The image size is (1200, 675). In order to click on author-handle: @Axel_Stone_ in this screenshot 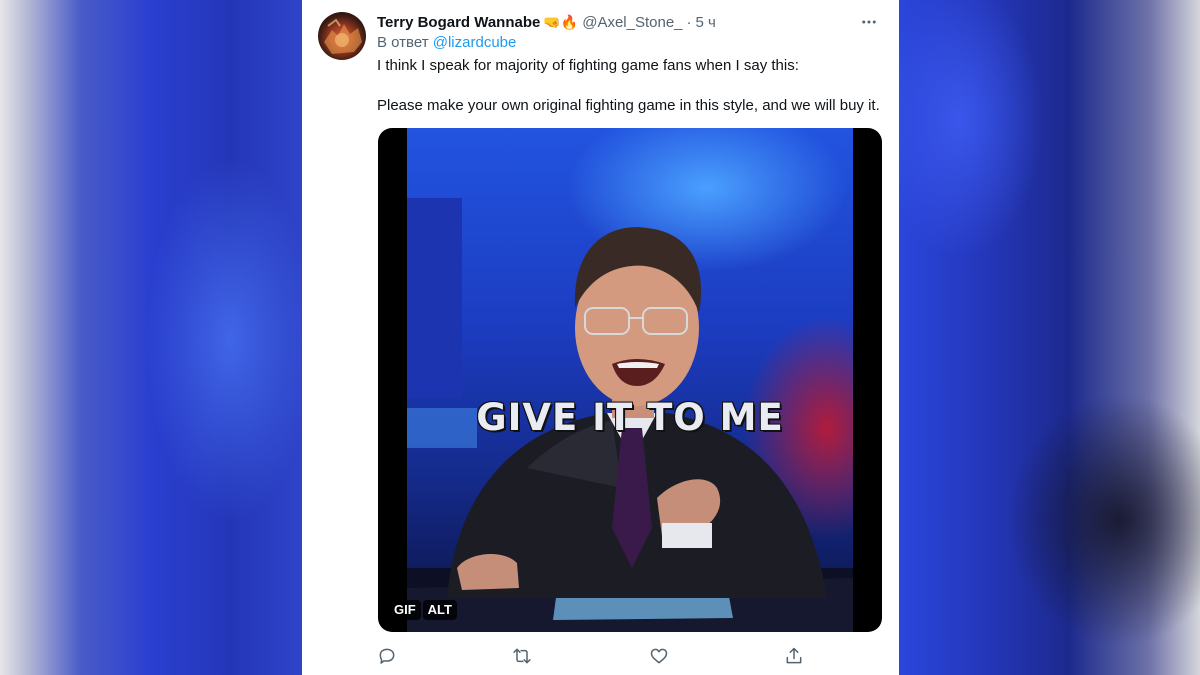, I will do `click(632, 22)`.